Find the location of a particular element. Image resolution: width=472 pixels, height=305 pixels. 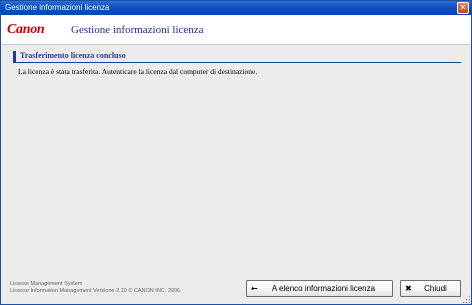

window-close-button: ✕ is located at coordinates (463, 8).